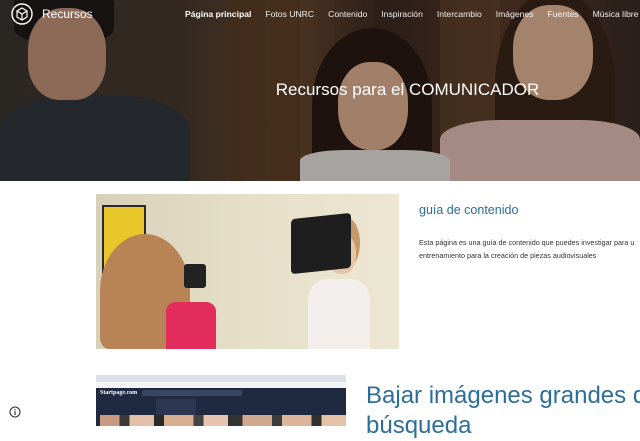 This screenshot has height=441, width=640. What do you see at coordinates (218, 14) in the screenshot?
I see `nav-item-pagina-principal: Página principal` at bounding box center [218, 14].